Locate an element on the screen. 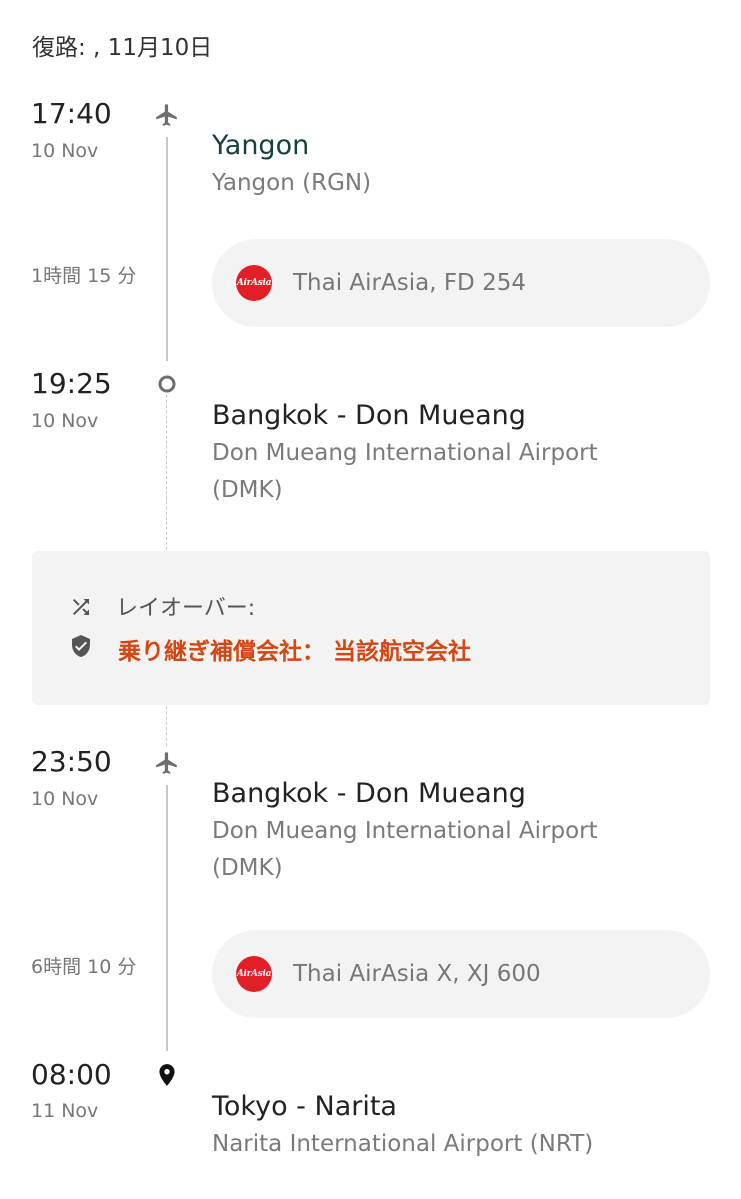 Image resolution: width=741 pixels, height=1199 pixels. flight-duration: 1時間 15 分 is located at coordinates (84, 276).